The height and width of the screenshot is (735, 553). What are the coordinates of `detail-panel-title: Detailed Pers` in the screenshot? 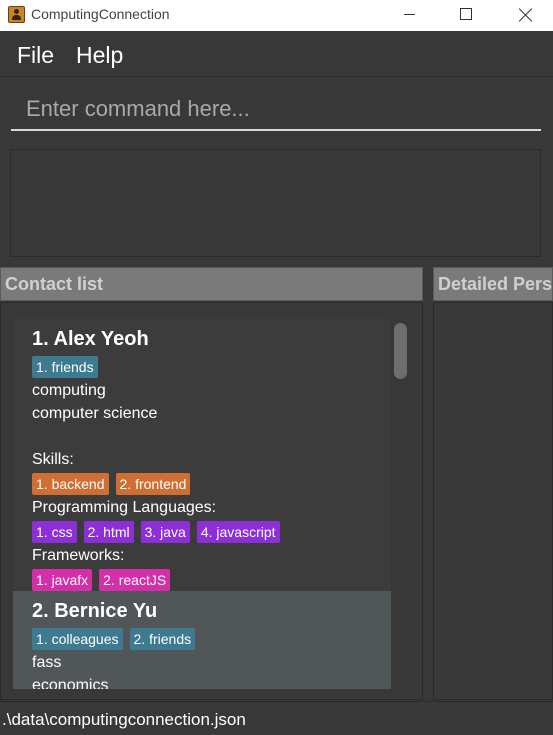 It's located at (495, 284).